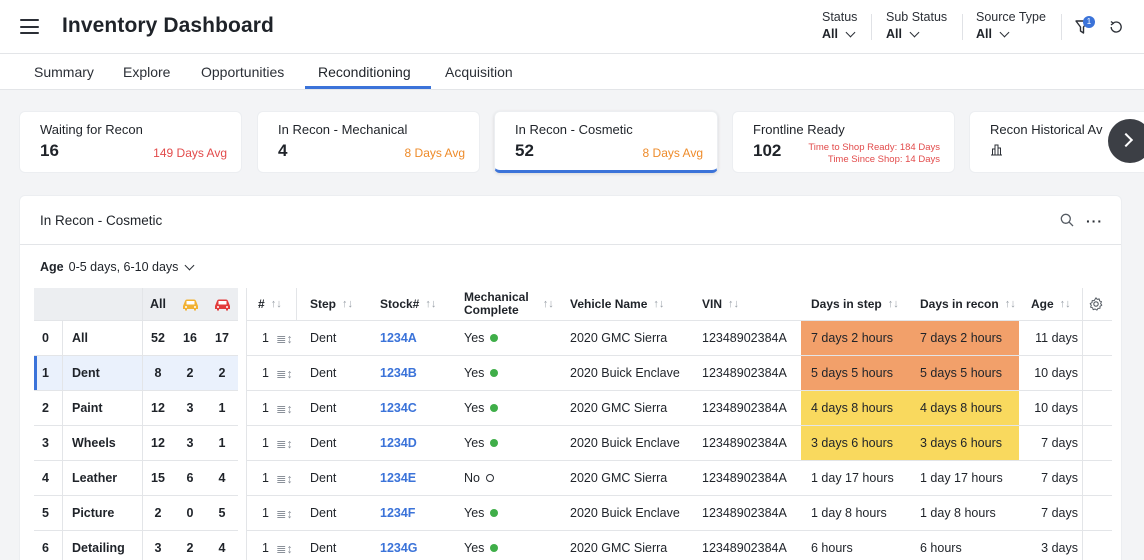 The image size is (1144, 560). Describe the element at coordinates (744, 338) in the screenshot. I see `vin-cell: 12348902384A` at that location.